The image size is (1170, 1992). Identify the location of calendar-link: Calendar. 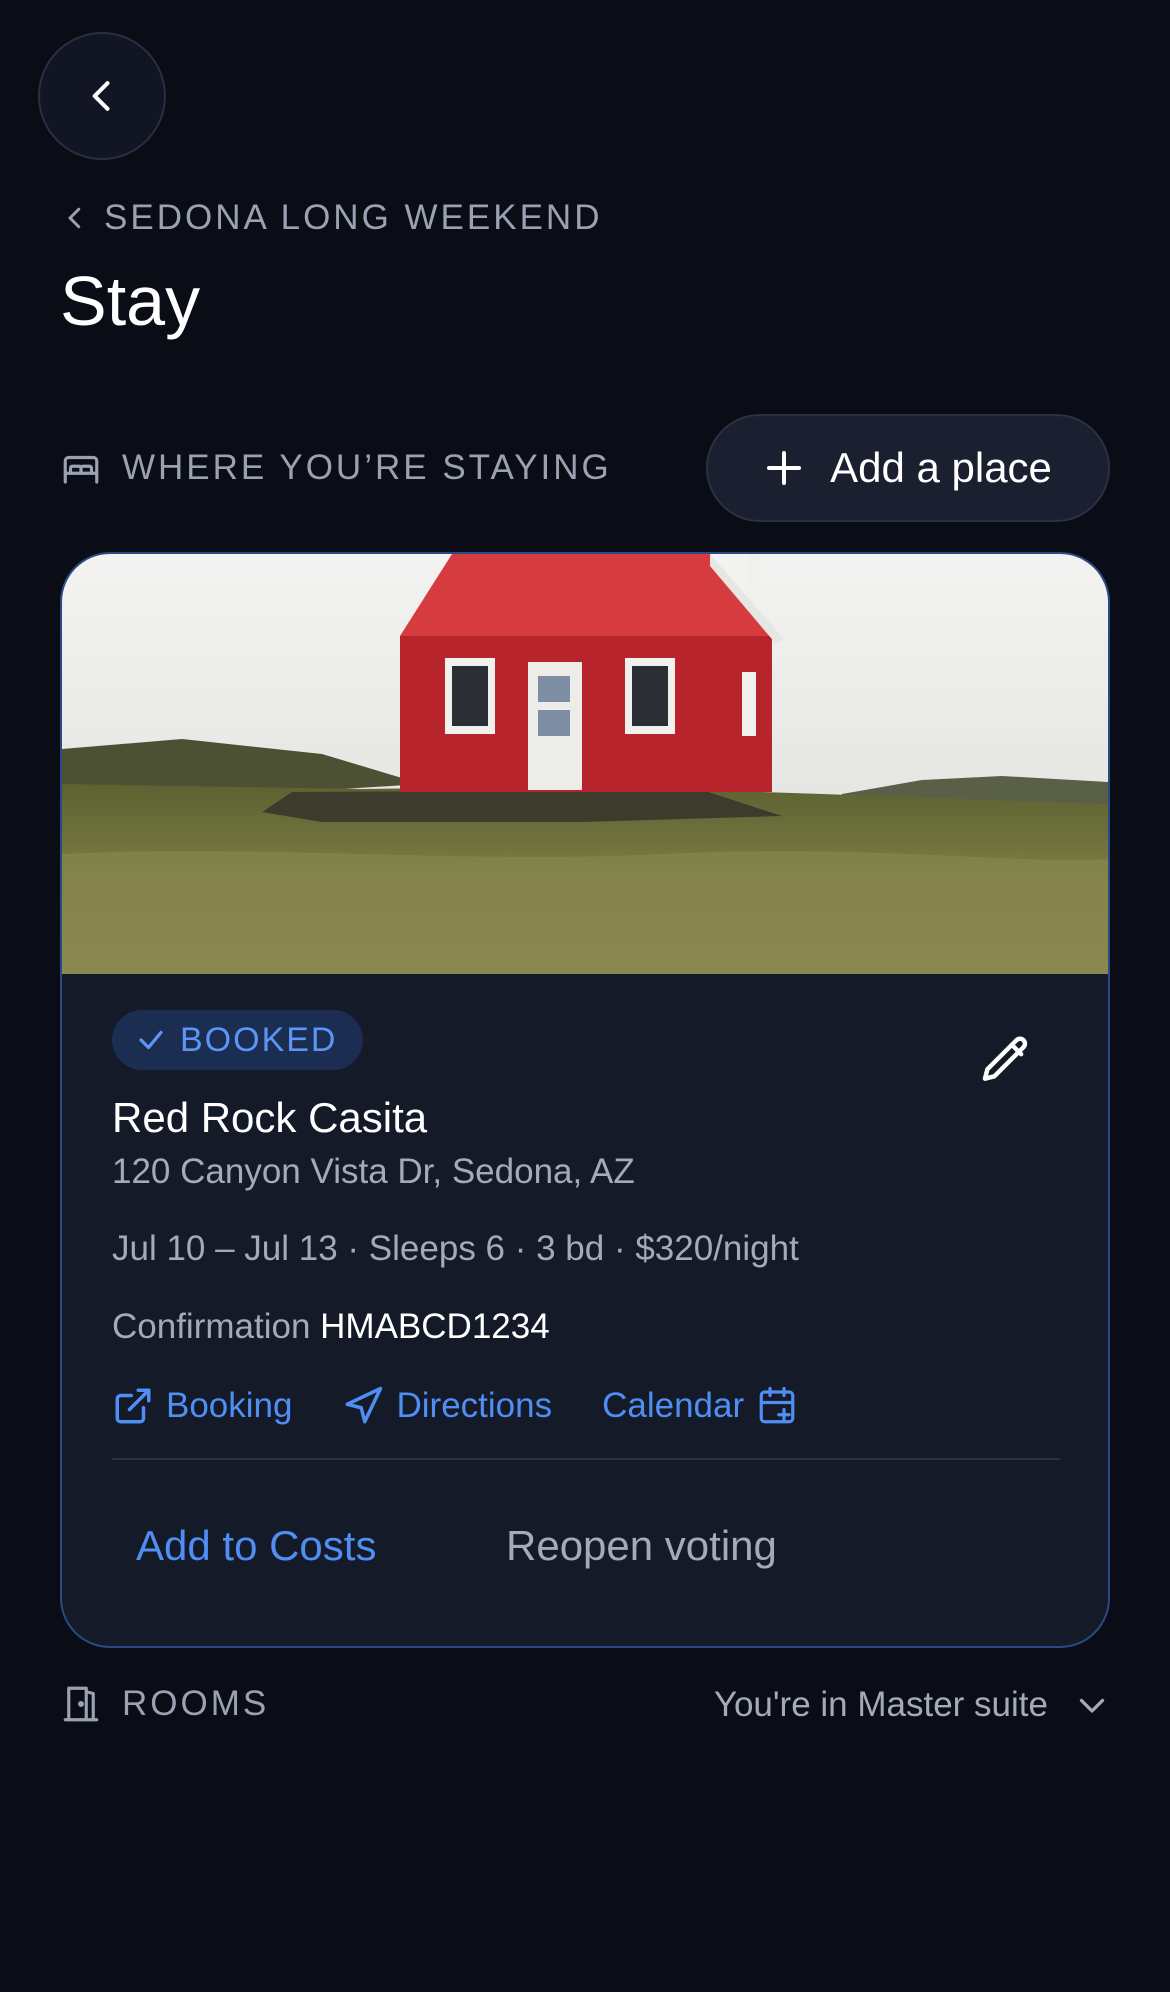
(700, 1406).